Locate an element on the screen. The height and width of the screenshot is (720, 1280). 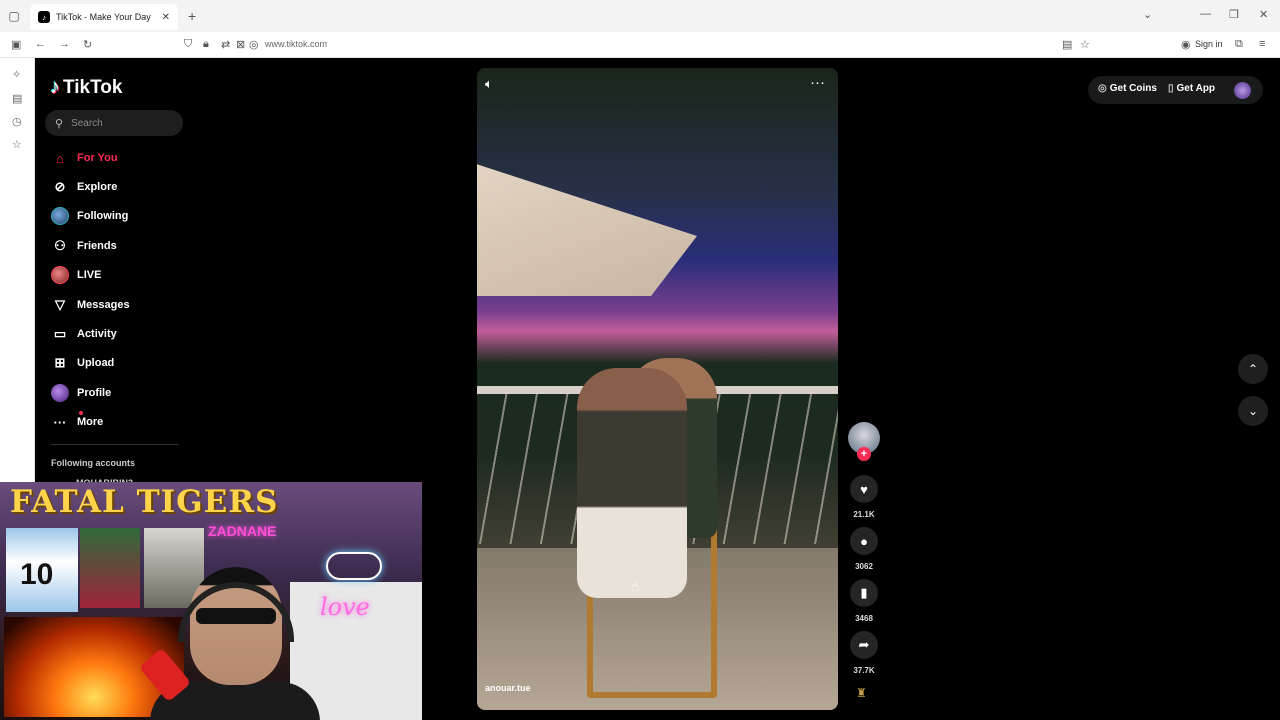
follow-plus-icon: + is located at coordinates (864, 454).